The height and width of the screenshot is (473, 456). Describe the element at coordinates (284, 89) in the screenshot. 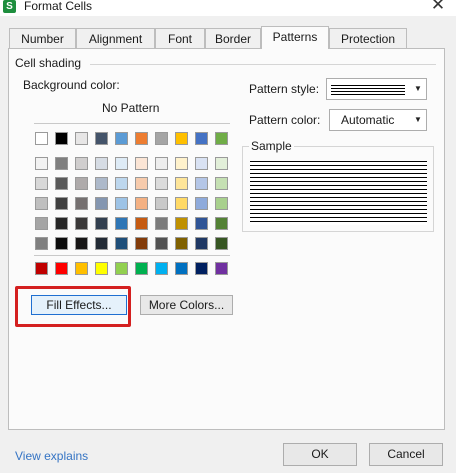

I see `pattern-style-label: Pattern style:` at that location.